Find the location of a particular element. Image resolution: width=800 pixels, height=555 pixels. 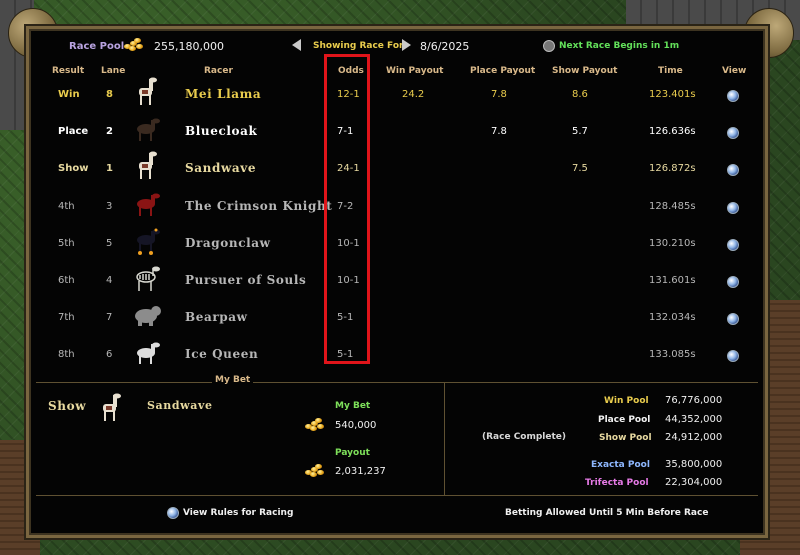

my-bet-section-label: My Bet is located at coordinates (233, 380).